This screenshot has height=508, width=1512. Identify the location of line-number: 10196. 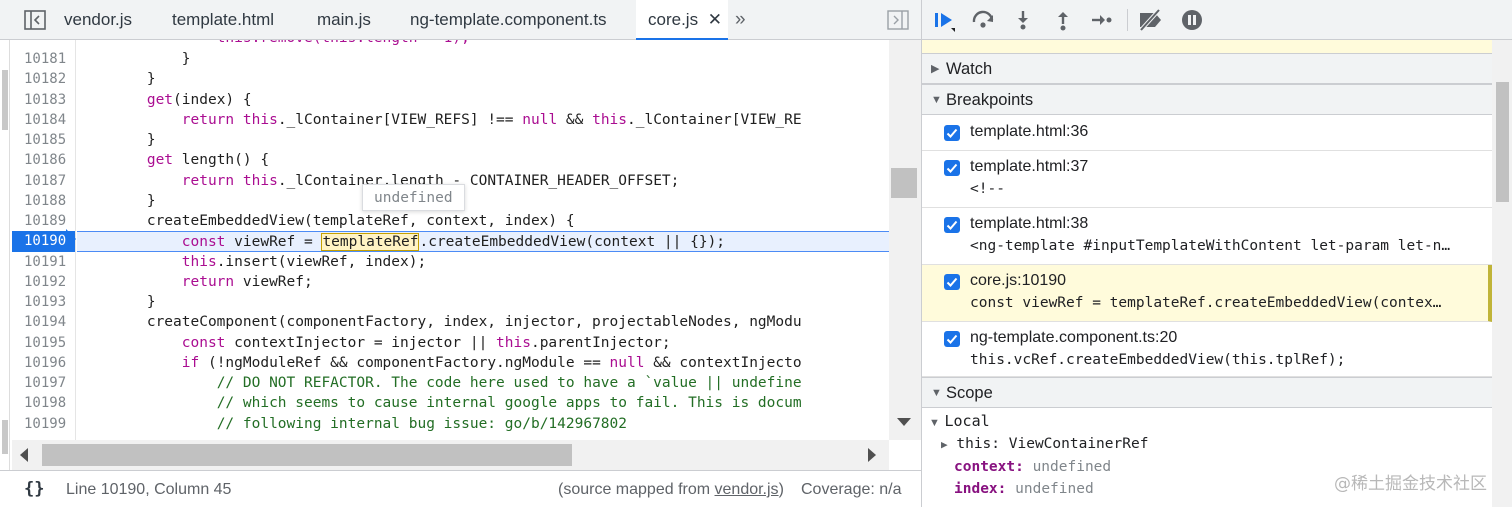
(43, 363).